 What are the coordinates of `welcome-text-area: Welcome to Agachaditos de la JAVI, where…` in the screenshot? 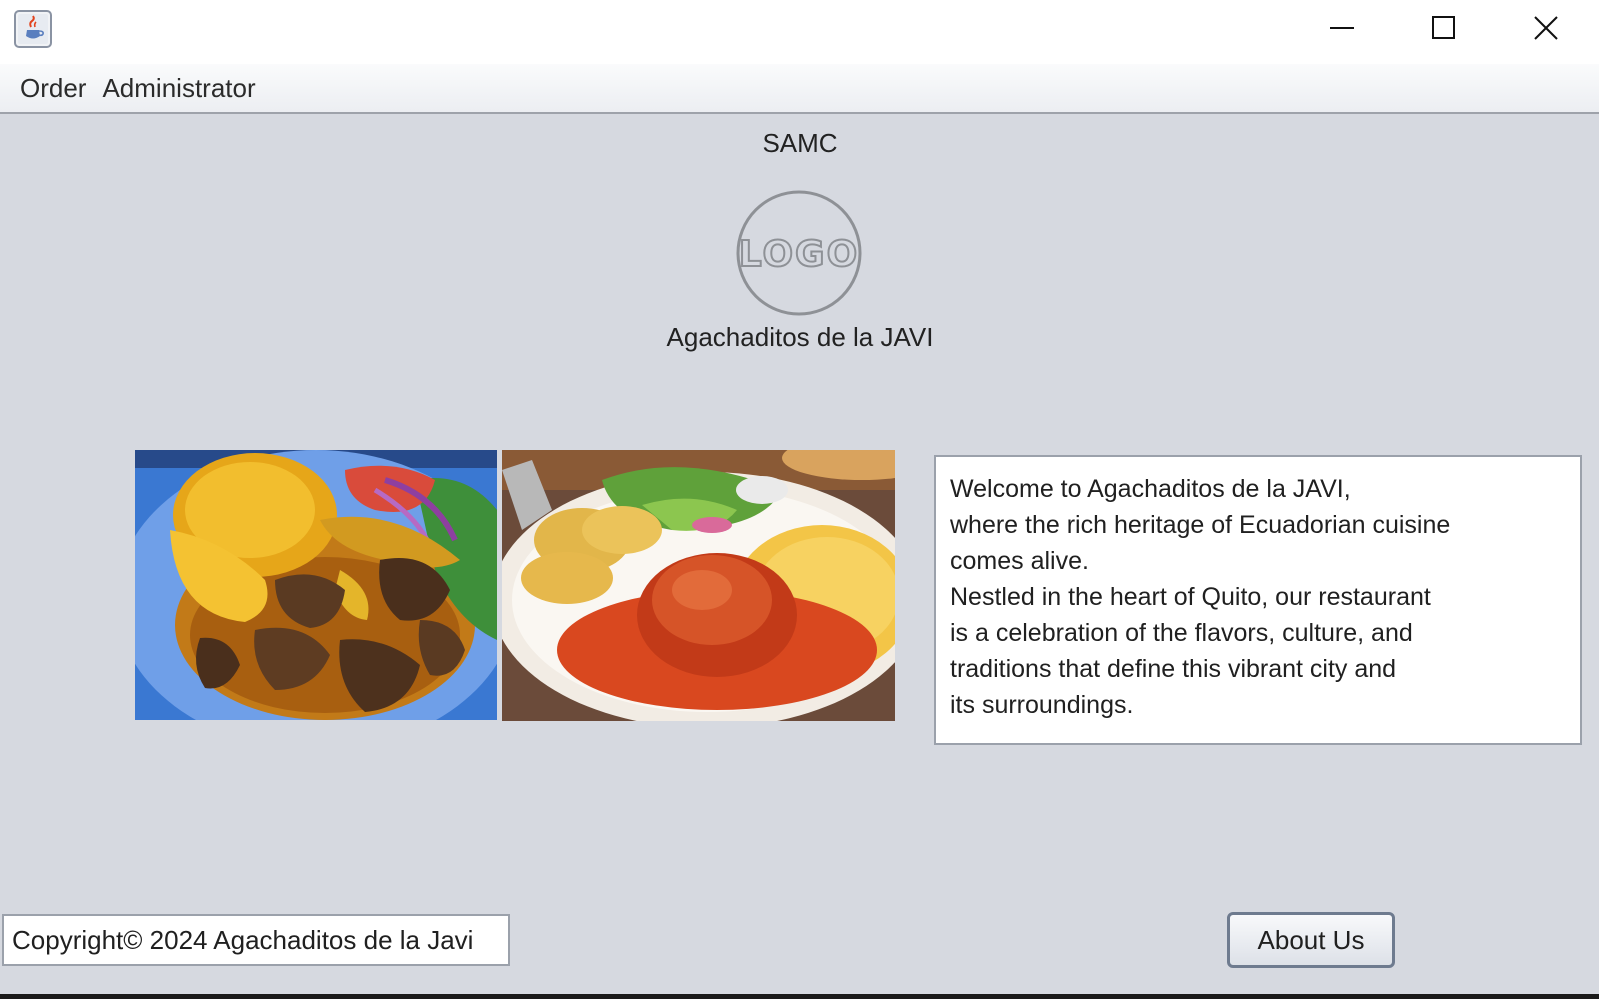 It's located at (1258, 600).